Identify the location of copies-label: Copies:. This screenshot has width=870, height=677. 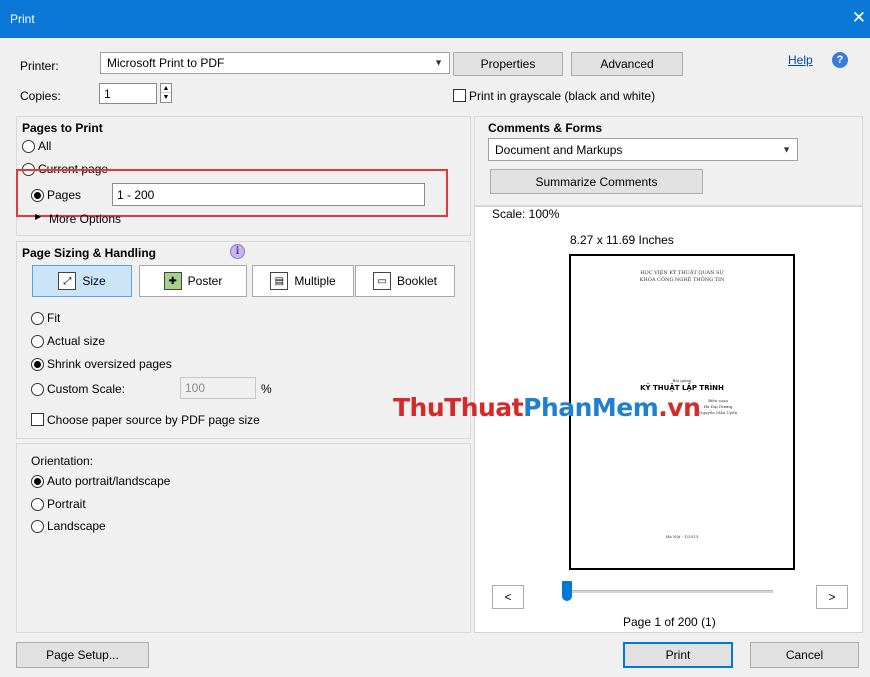
(40, 96).